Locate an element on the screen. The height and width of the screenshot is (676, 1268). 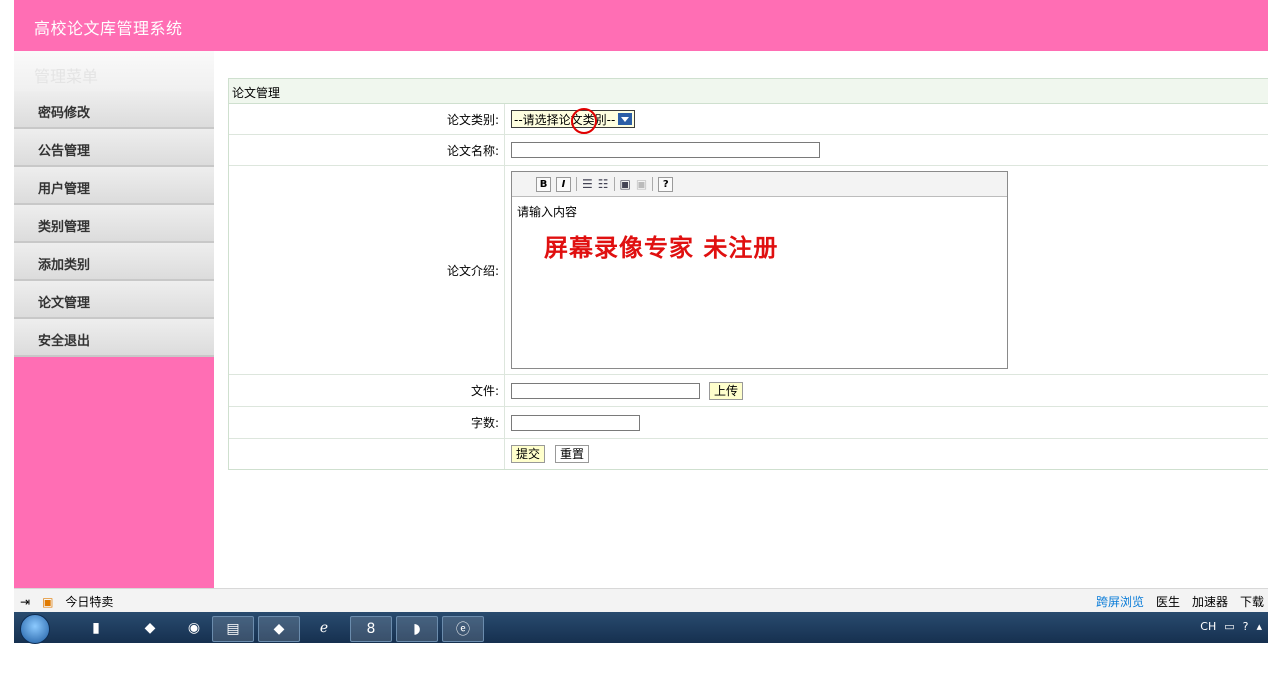
category-label: 论文类别: is located at coordinates (367, 119).